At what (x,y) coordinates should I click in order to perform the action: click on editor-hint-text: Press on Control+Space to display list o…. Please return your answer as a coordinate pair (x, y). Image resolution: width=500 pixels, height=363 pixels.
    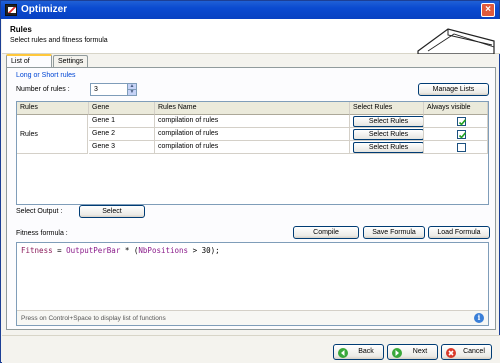
    Looking at the image, I should click on (93, 318).